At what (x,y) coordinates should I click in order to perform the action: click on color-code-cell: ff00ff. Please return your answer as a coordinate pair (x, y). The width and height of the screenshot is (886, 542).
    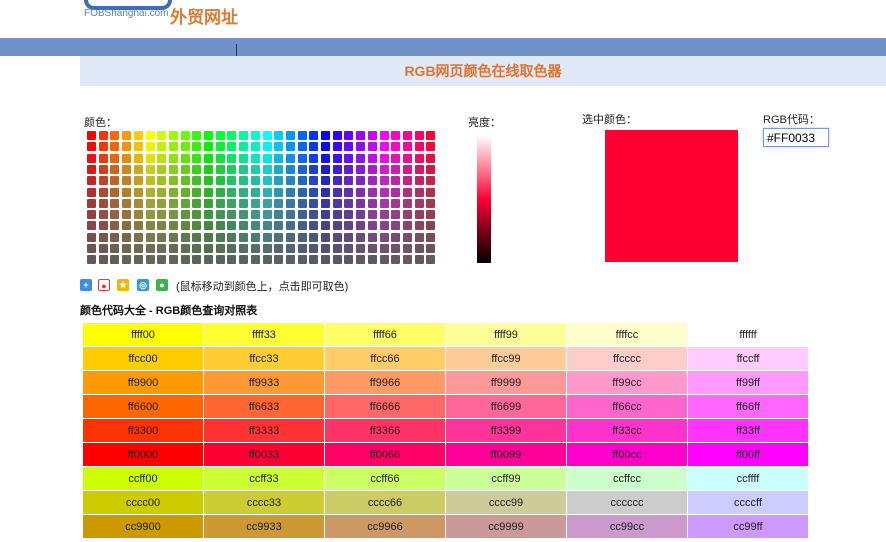
    Looking at the image, I should click on (748, 454).